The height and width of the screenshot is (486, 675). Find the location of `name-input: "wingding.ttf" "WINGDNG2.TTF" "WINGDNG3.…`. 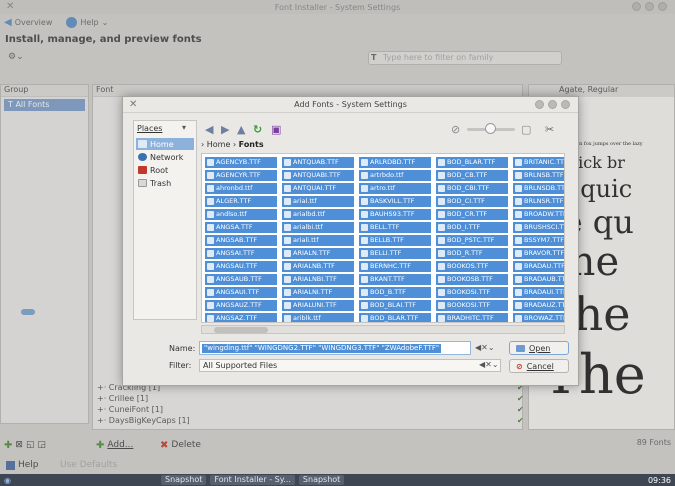

name-input: "wingding.ttf" "WINGDNG2.TTF" "WINGDNG3.… is located at coordinates (335, 348).